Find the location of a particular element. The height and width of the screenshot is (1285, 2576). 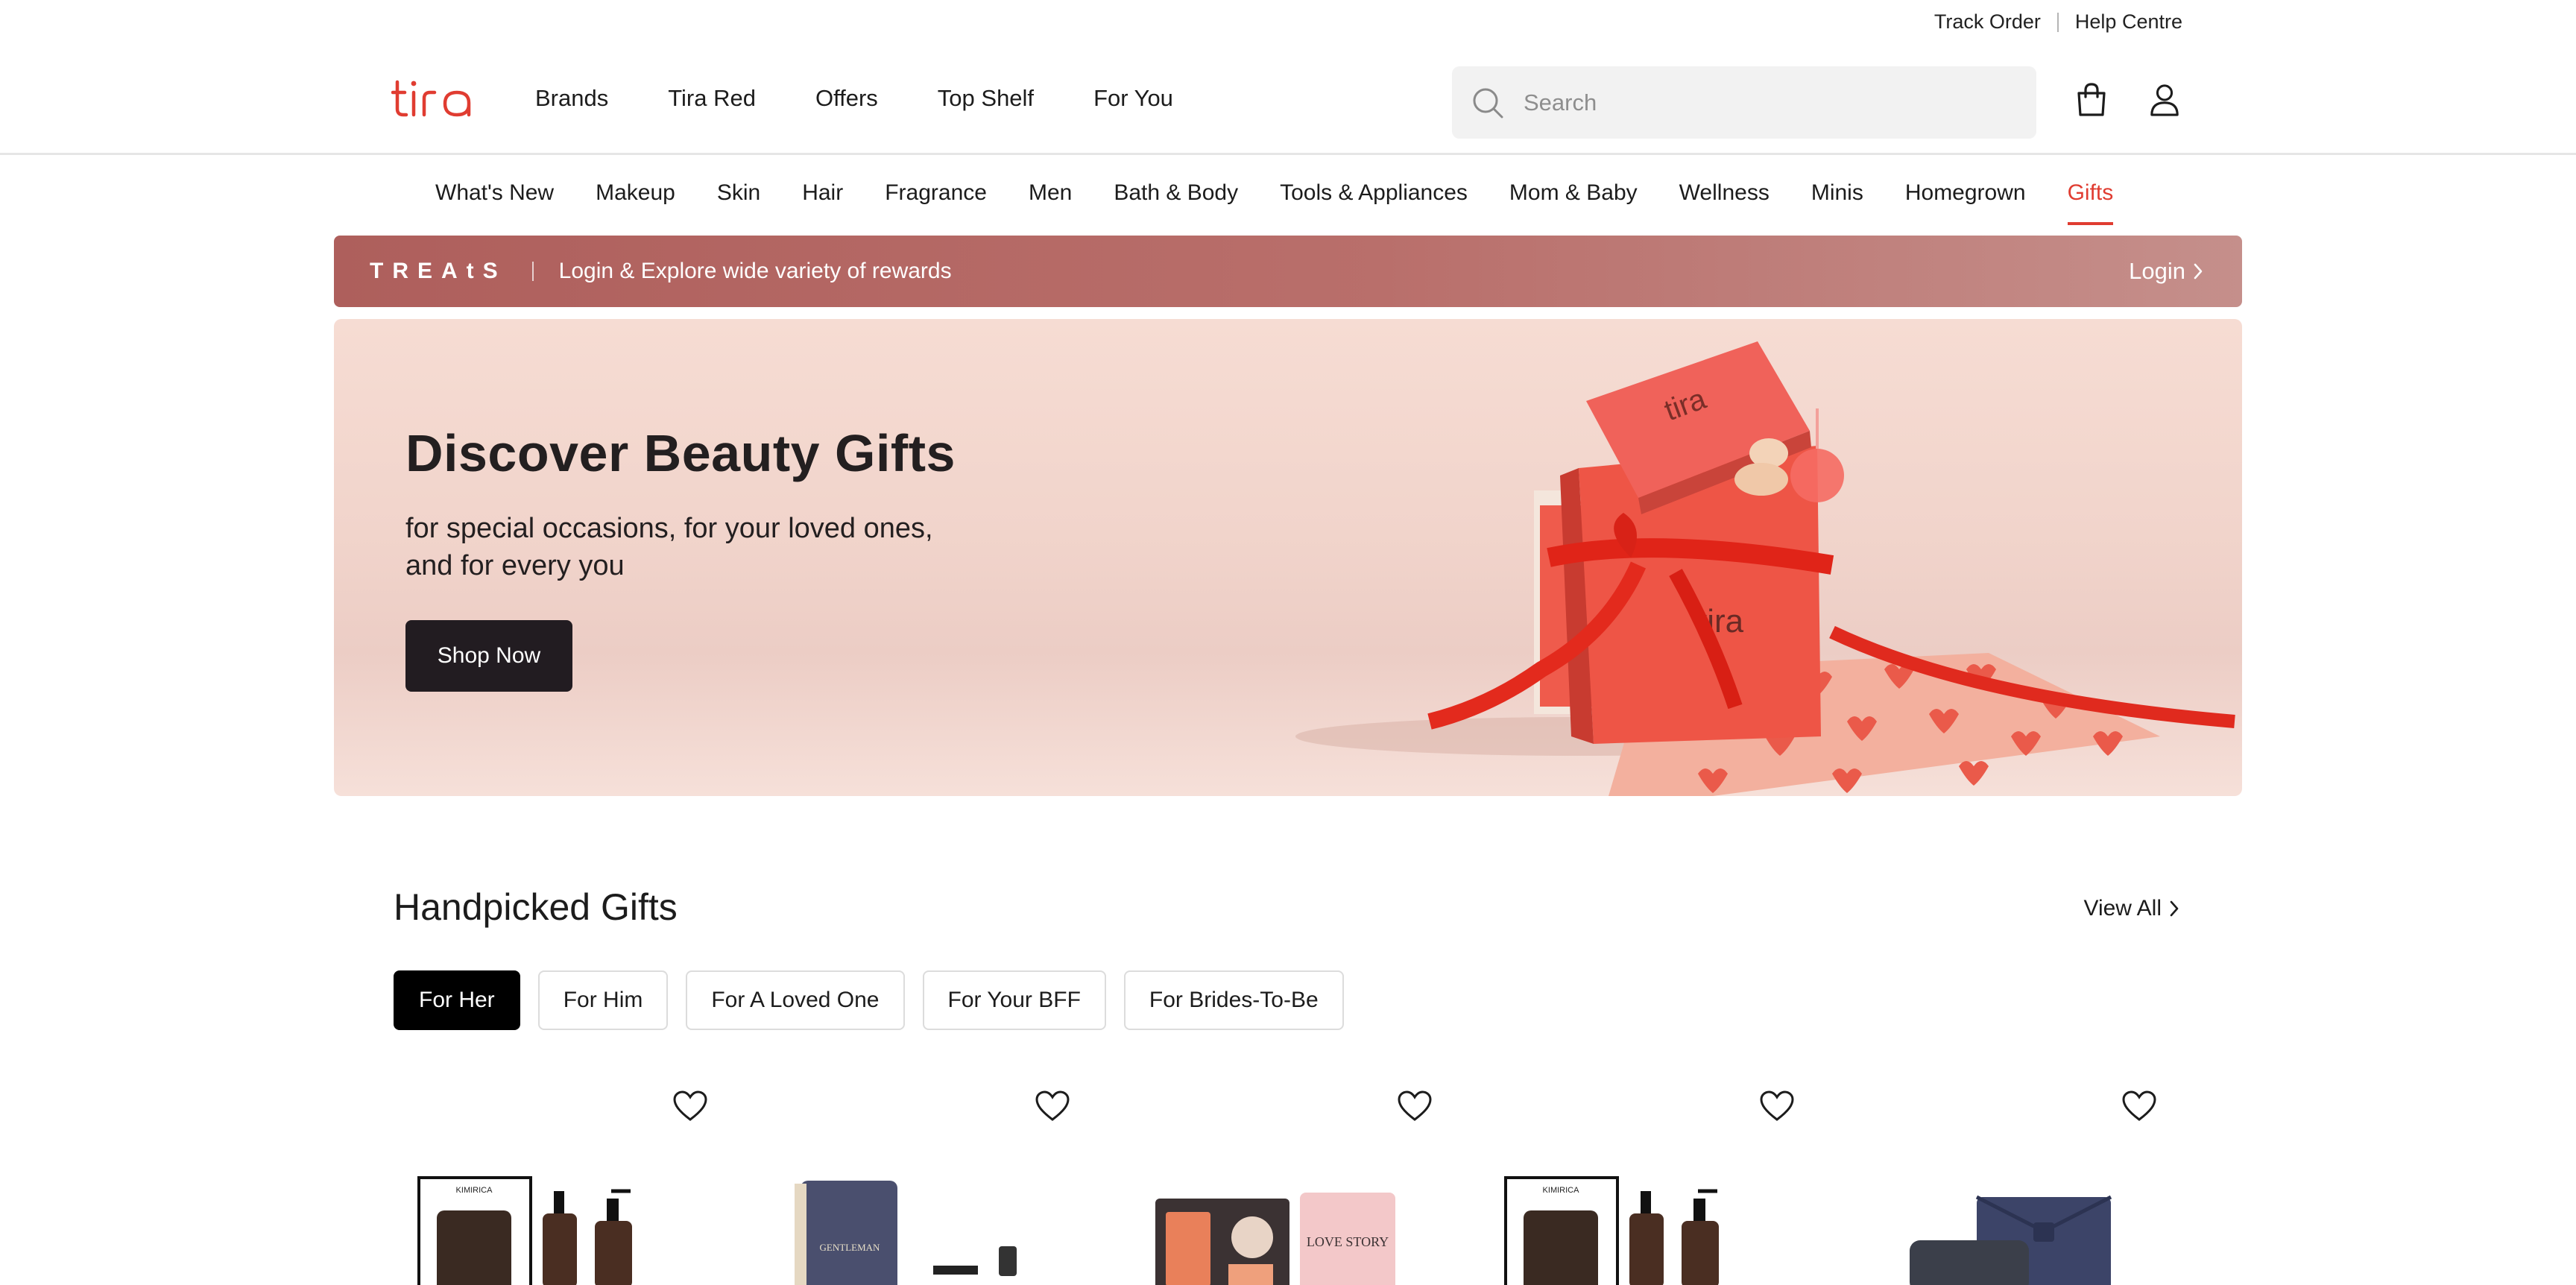

nav-for-you: For You is located at coordinates (1133, 98).